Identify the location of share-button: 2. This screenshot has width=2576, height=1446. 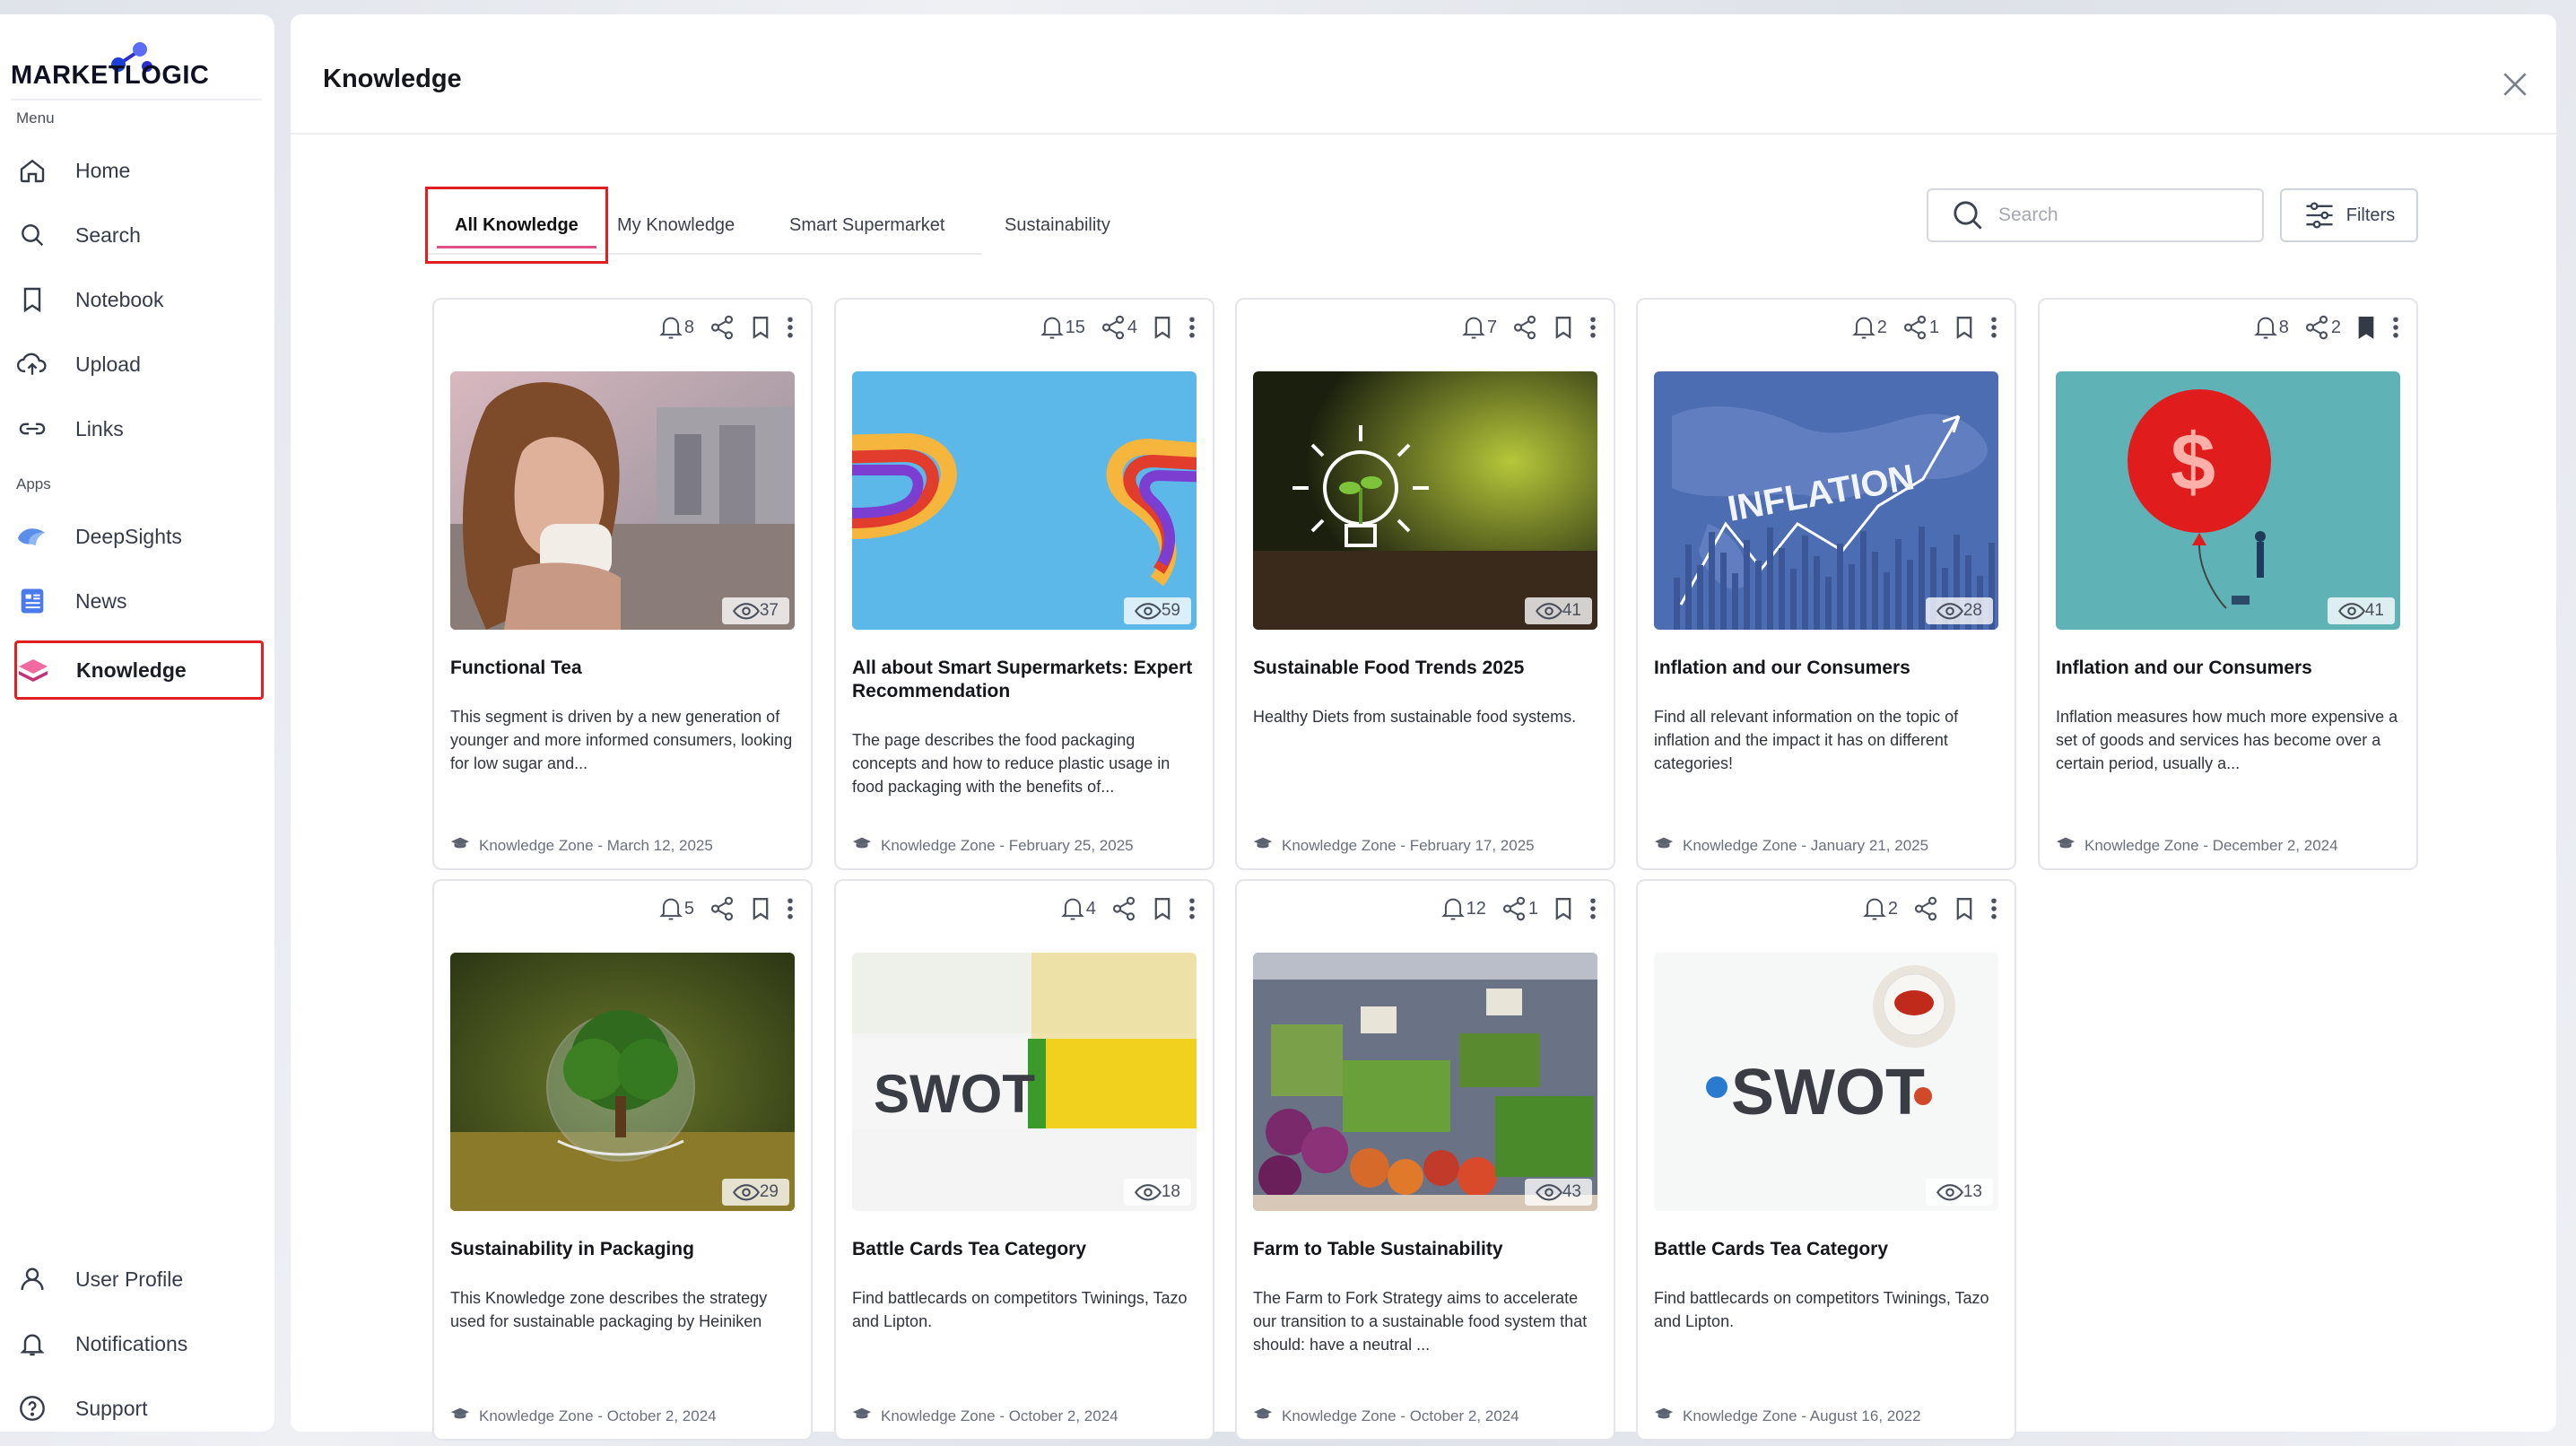
(2322, 327).